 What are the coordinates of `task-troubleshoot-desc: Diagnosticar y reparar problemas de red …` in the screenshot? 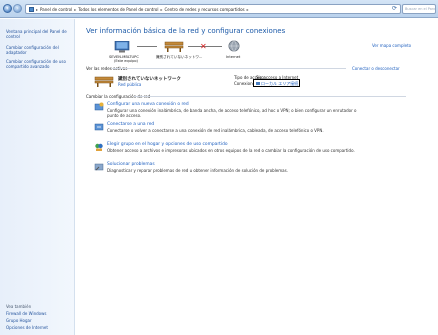 It's located at (197, 170).